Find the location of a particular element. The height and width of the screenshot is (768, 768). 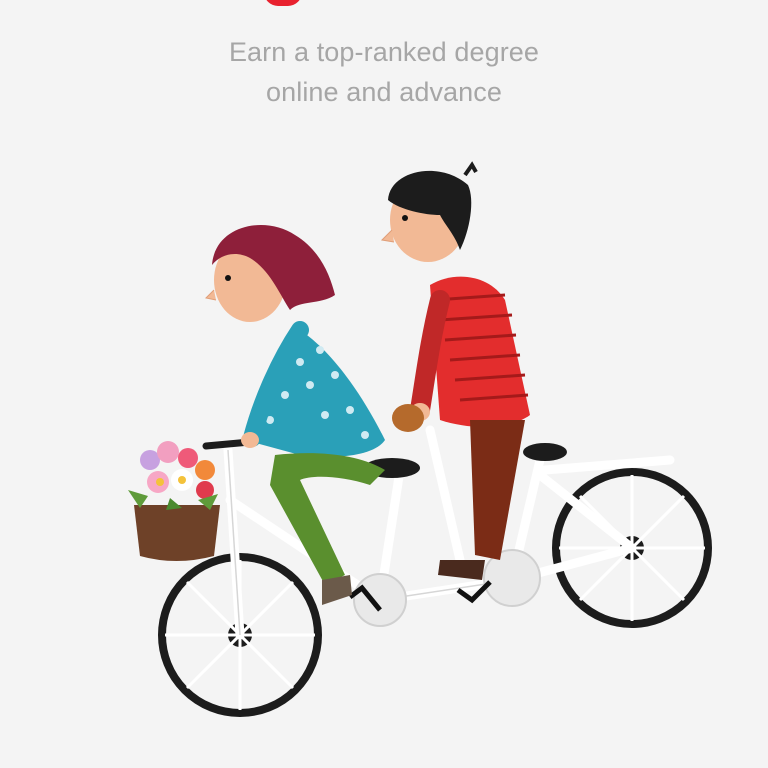

rear-saddle is located at coordinates (545, 452).